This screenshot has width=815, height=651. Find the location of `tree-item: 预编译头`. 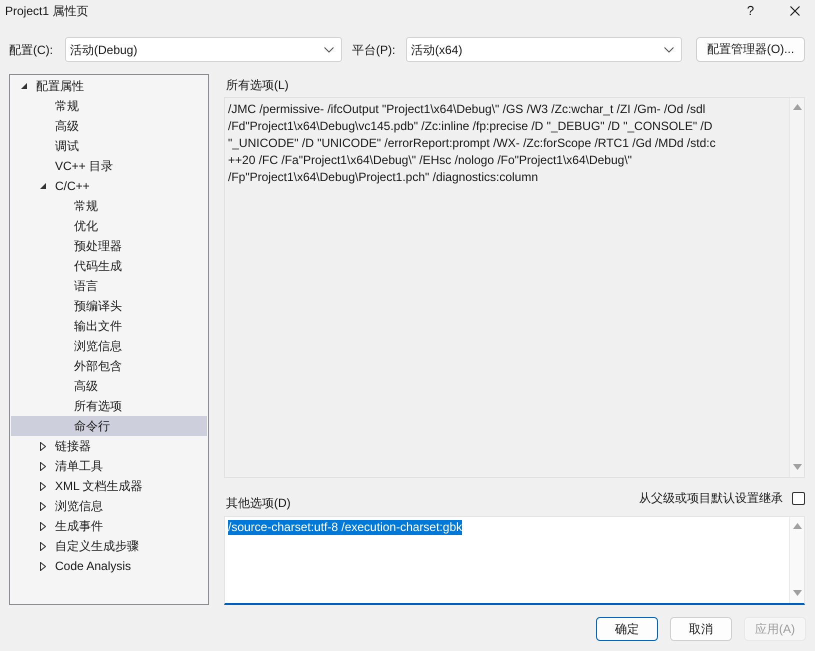

tree-item: 预编译头 is located at coordinates (109, 306).